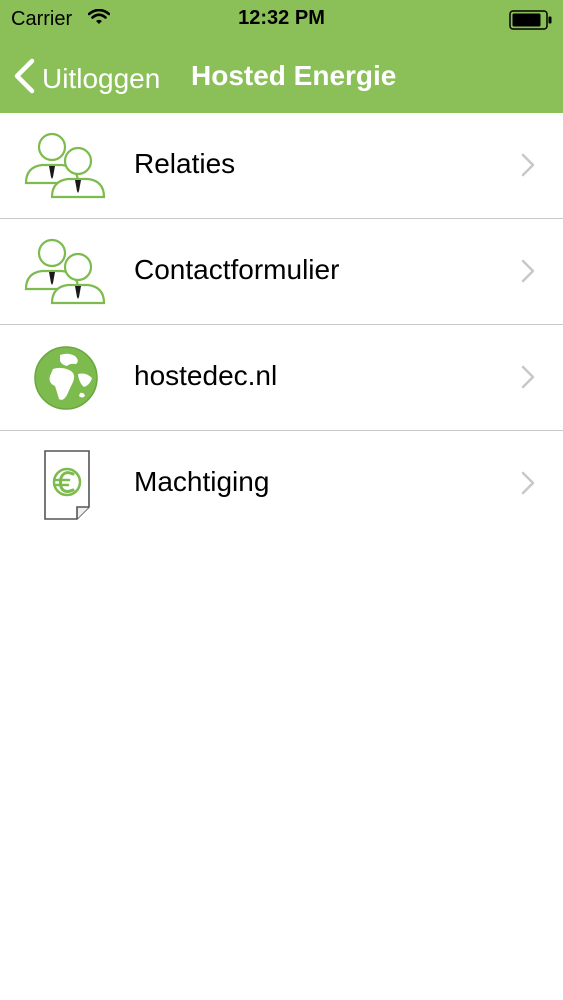 This screenshot has height=1000, width=563. Describe the element at coordinates (185, 163) in the screenshot. I see `menu-item-label: Relaties` at that location.